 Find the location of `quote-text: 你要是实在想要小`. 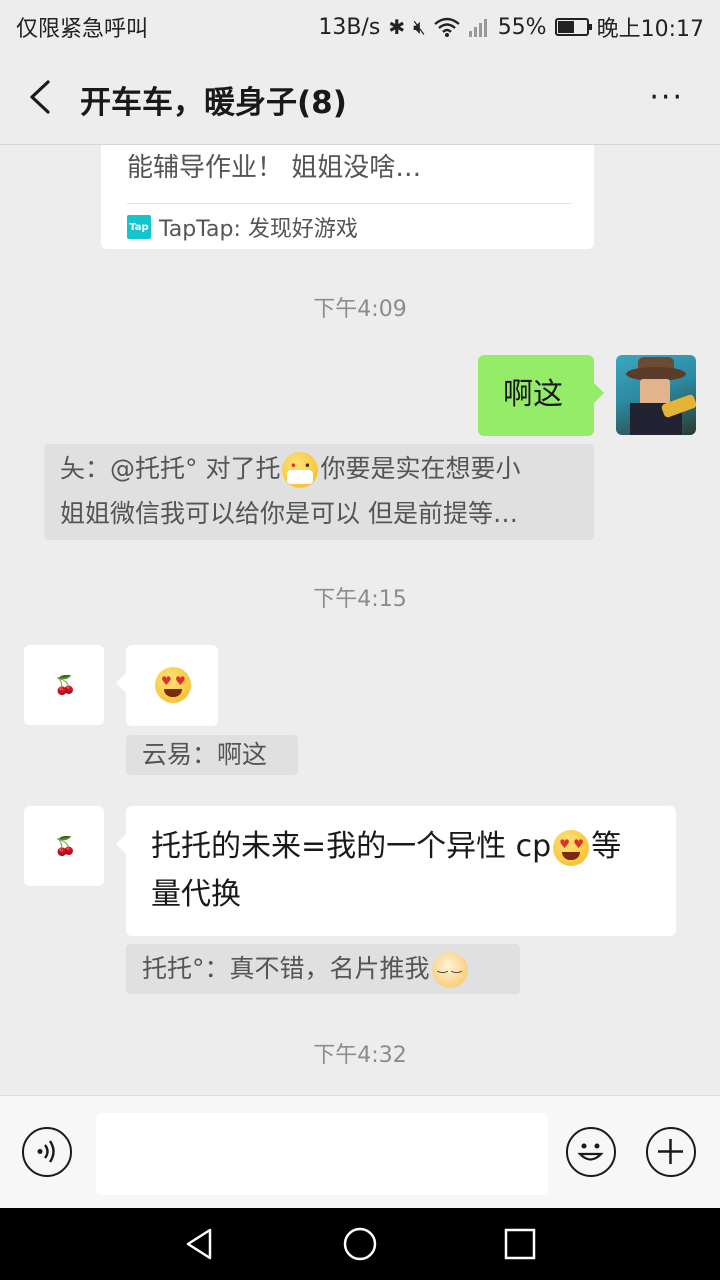

quote-text: 你要是实在想要小 is located at coordinates (420, 468).